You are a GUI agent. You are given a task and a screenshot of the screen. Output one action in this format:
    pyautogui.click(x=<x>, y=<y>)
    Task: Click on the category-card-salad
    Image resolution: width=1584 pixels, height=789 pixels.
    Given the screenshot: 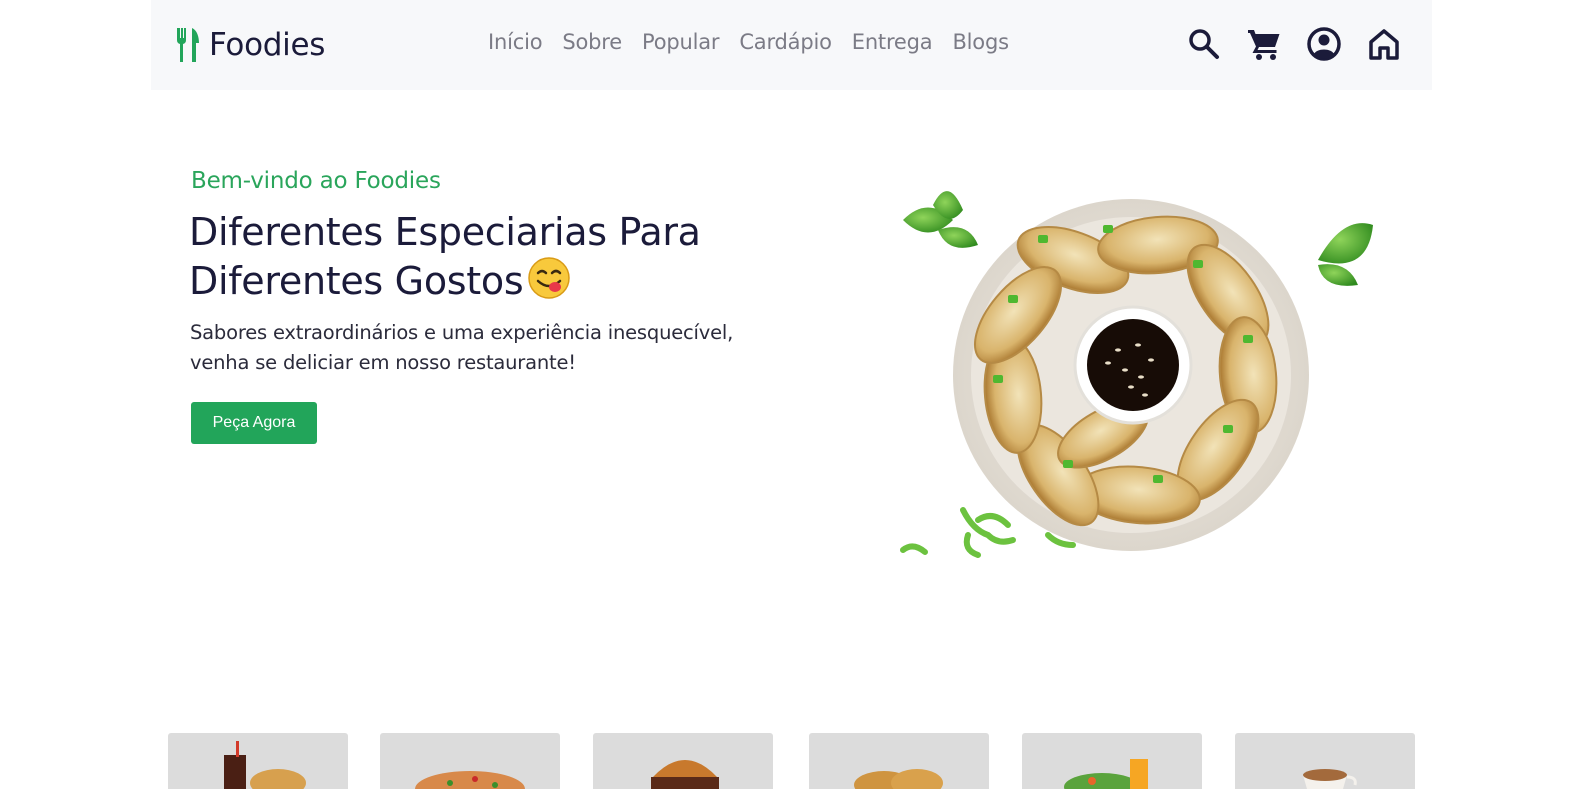 What is the action you would take?
    pyautogui.click(x=1112, y=761)
    